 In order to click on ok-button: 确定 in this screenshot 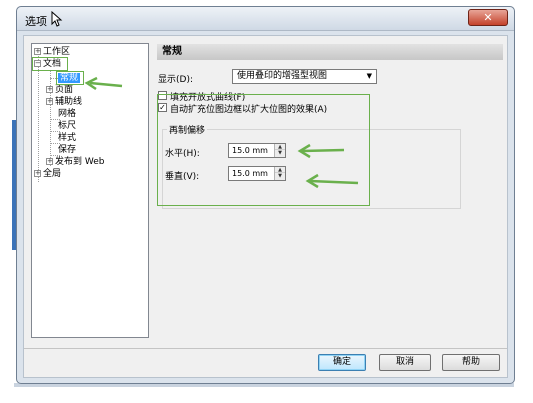, I will do `click(342, 362)`.